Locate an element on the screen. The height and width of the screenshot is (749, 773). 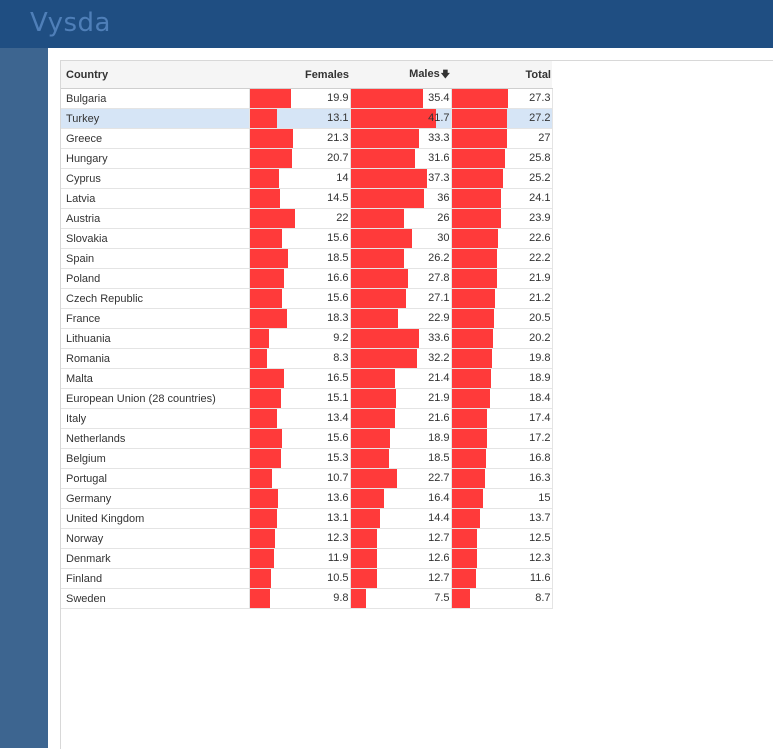
cell-total: 16.3 is located at coordinates (502, 478).